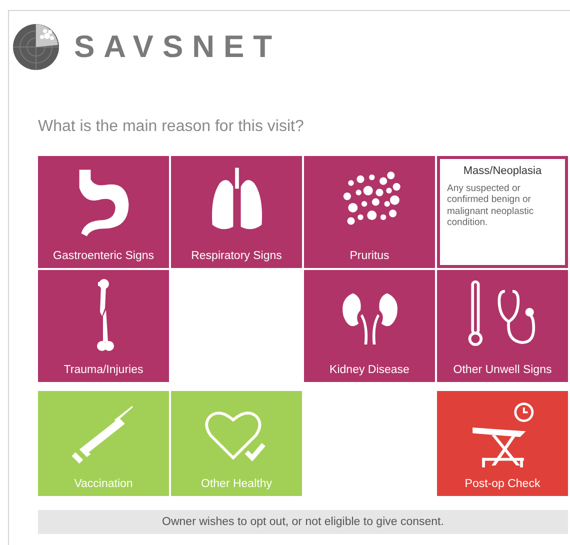  I want to click on reason-tile: Kidney Disease, so click(369, 326).